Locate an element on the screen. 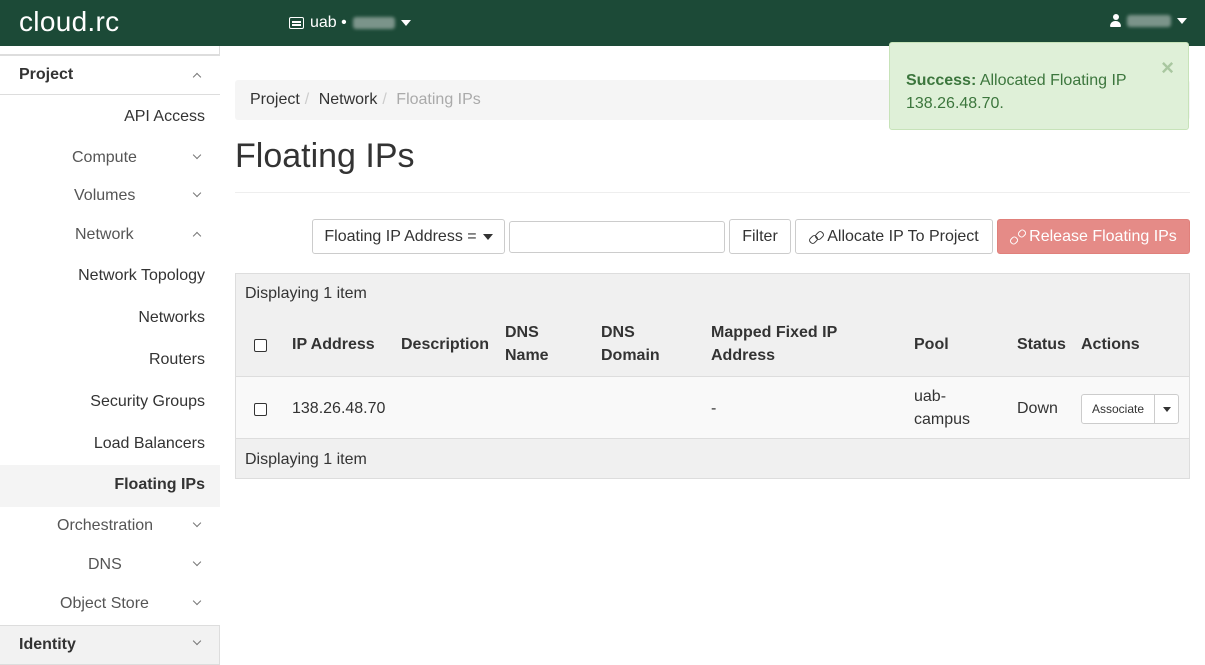 Image resolution: width=1205 pixels, height=665 pixels. cell-mapped-fixed-ip: - is located at coordinates (714, 408).